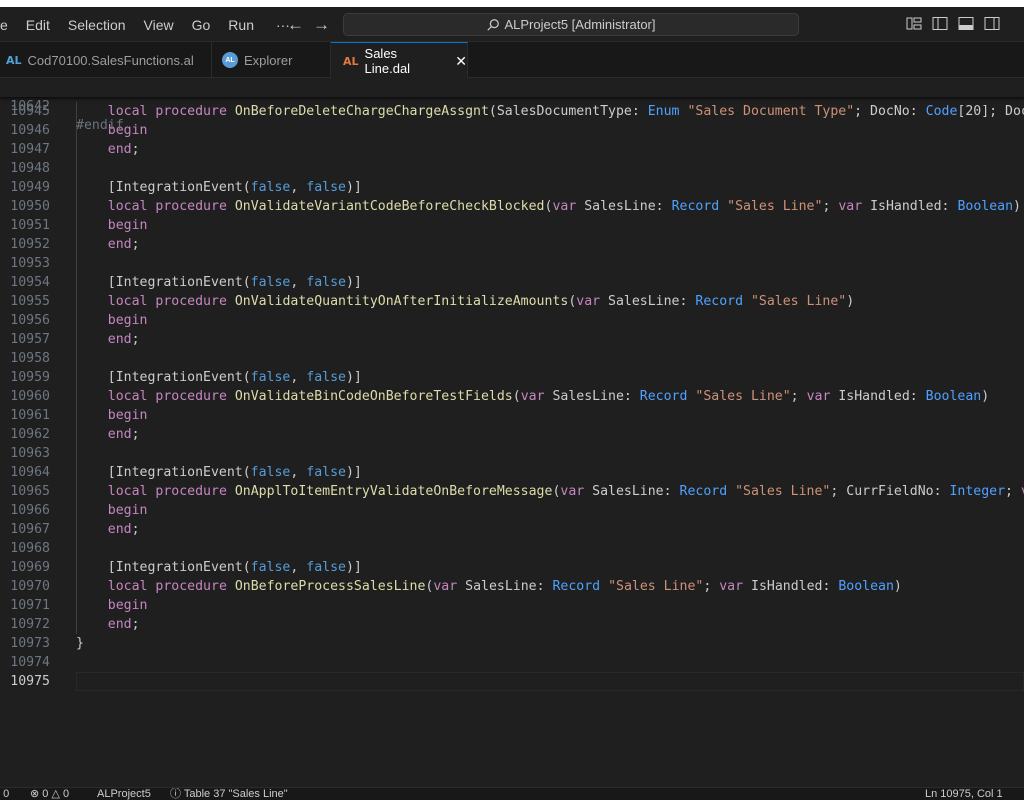  What do you see at coordinates (512, 3) in the screenshot?
I see `window-top-strip` at bounding box center [512, 3].